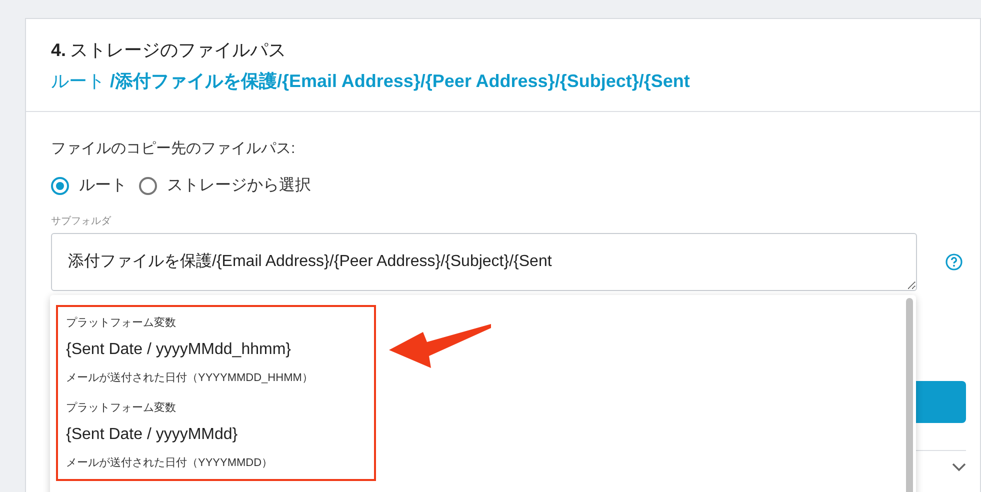  Describe the element at coordinates (371, 81) in the screenshot. I see `path-text: ルート /添付ファイルを保護/{Email Address}/{Peer Address}/{Subject}/{Sent` at that location.